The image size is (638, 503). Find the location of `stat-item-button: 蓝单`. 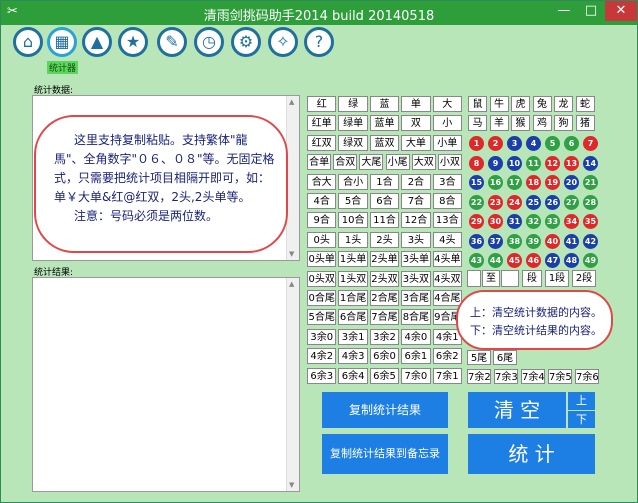

stat-item-button: 蓝单 is located at coordinates (384, 123).